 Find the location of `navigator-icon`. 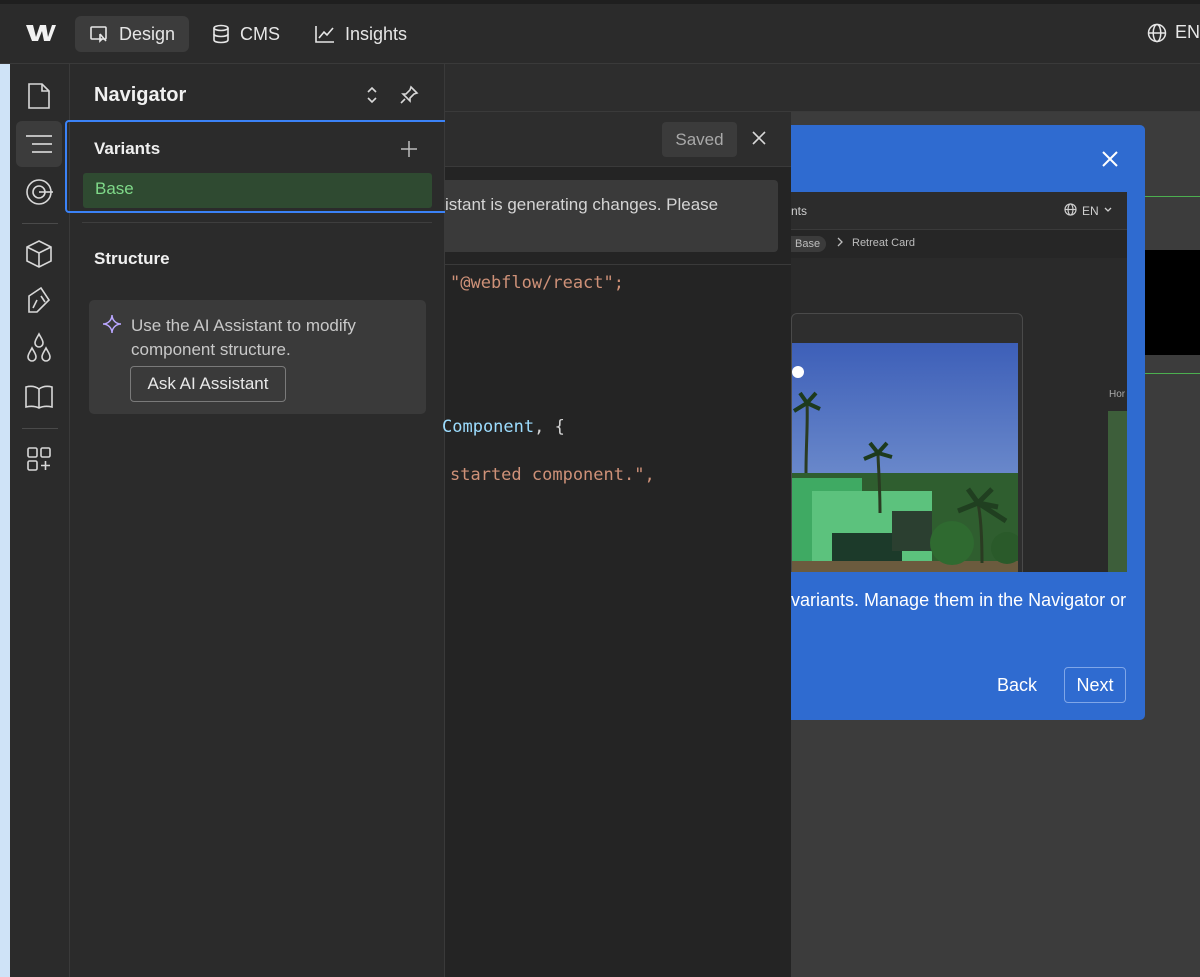

navigator-icon is located at coordinates (39, 144).